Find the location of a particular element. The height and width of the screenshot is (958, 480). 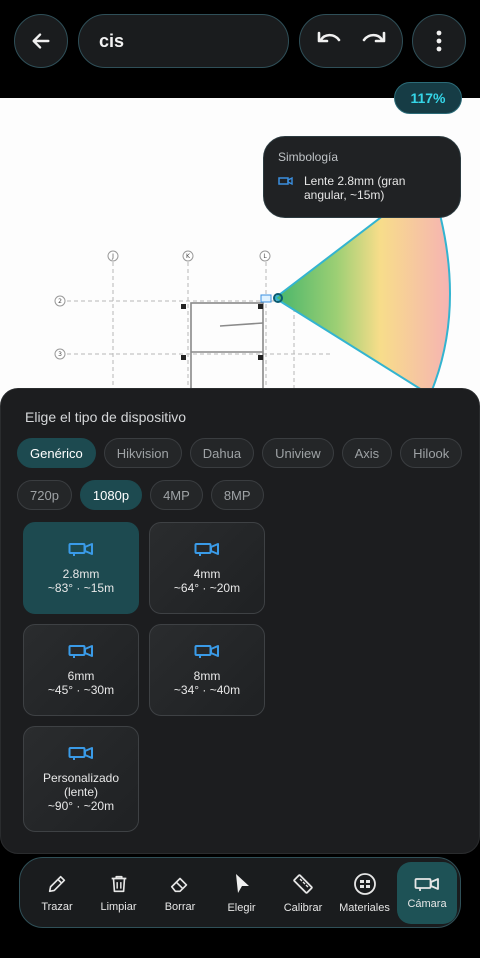

lens-card-4mm: 4mm ~64° · ~20m is located at coordinates (207, 568).